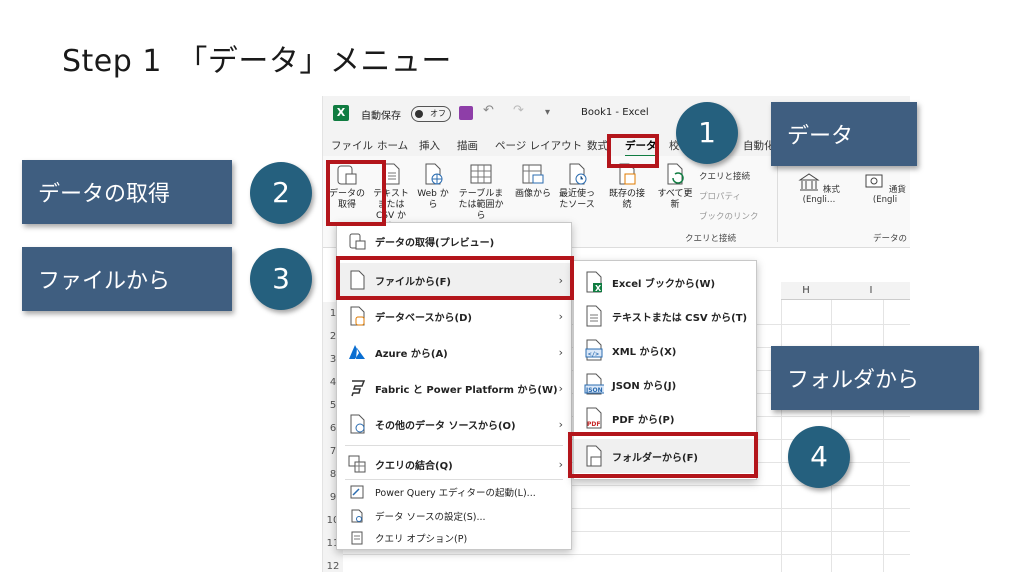 The width and height of the screenshot is (1024, 576). What do you see at coordinates (352, 145) in the screenshot?
I see `tab-file: ファイル` at bounding box center [352, 145].